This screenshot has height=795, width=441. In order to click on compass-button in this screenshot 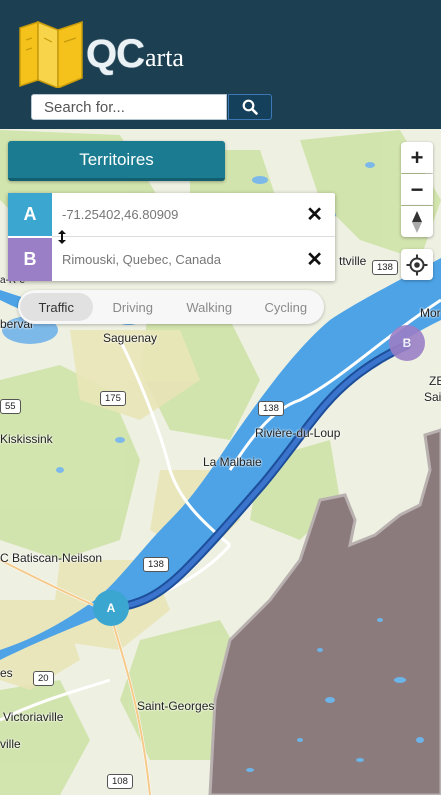, I will do `click(417, 221)`.